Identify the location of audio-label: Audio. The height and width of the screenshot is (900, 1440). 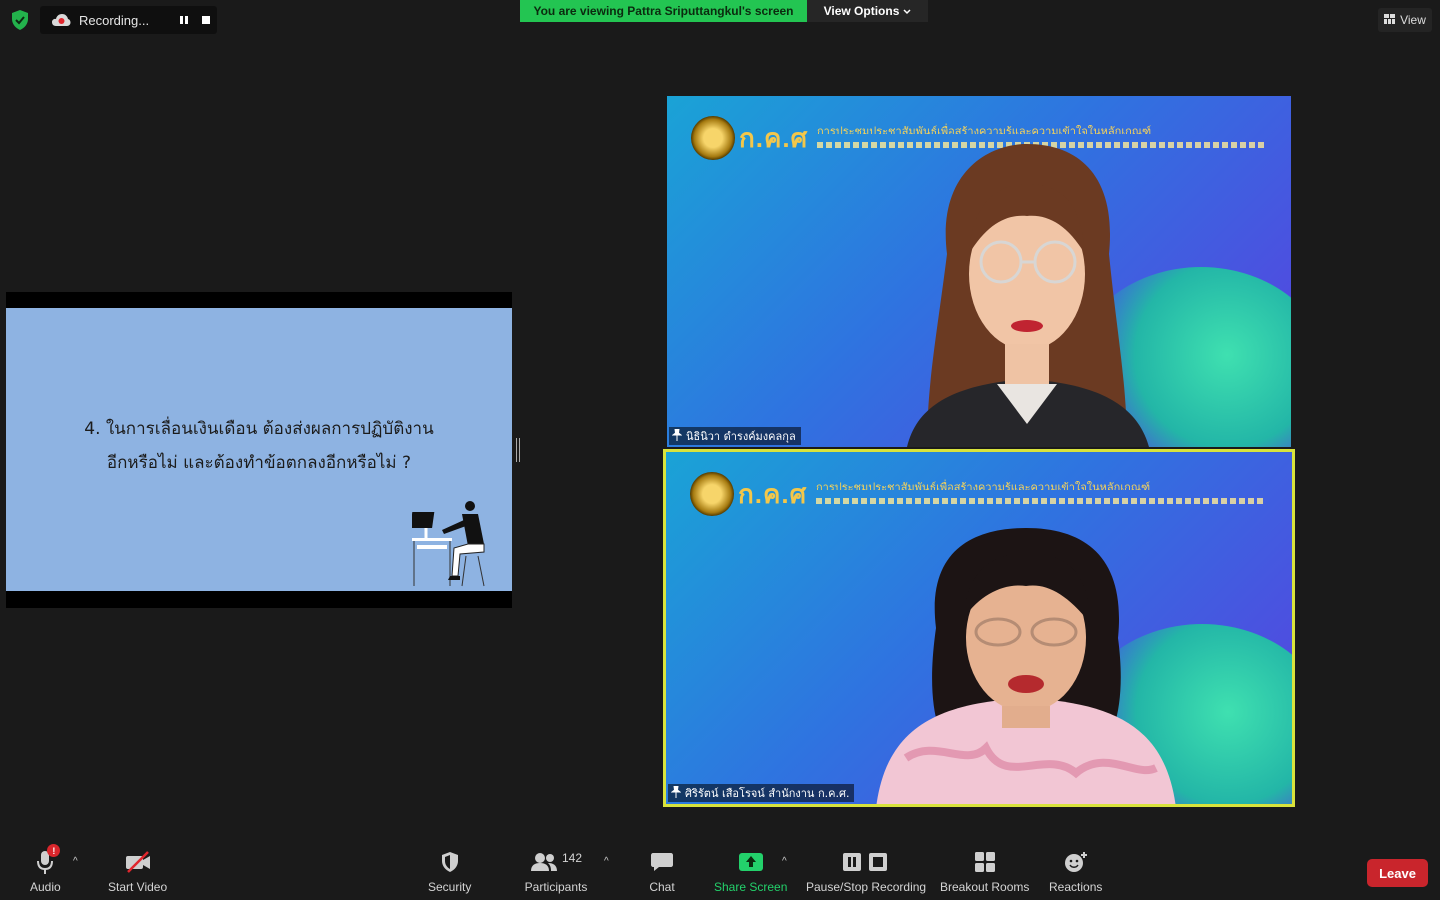
(45, 887).